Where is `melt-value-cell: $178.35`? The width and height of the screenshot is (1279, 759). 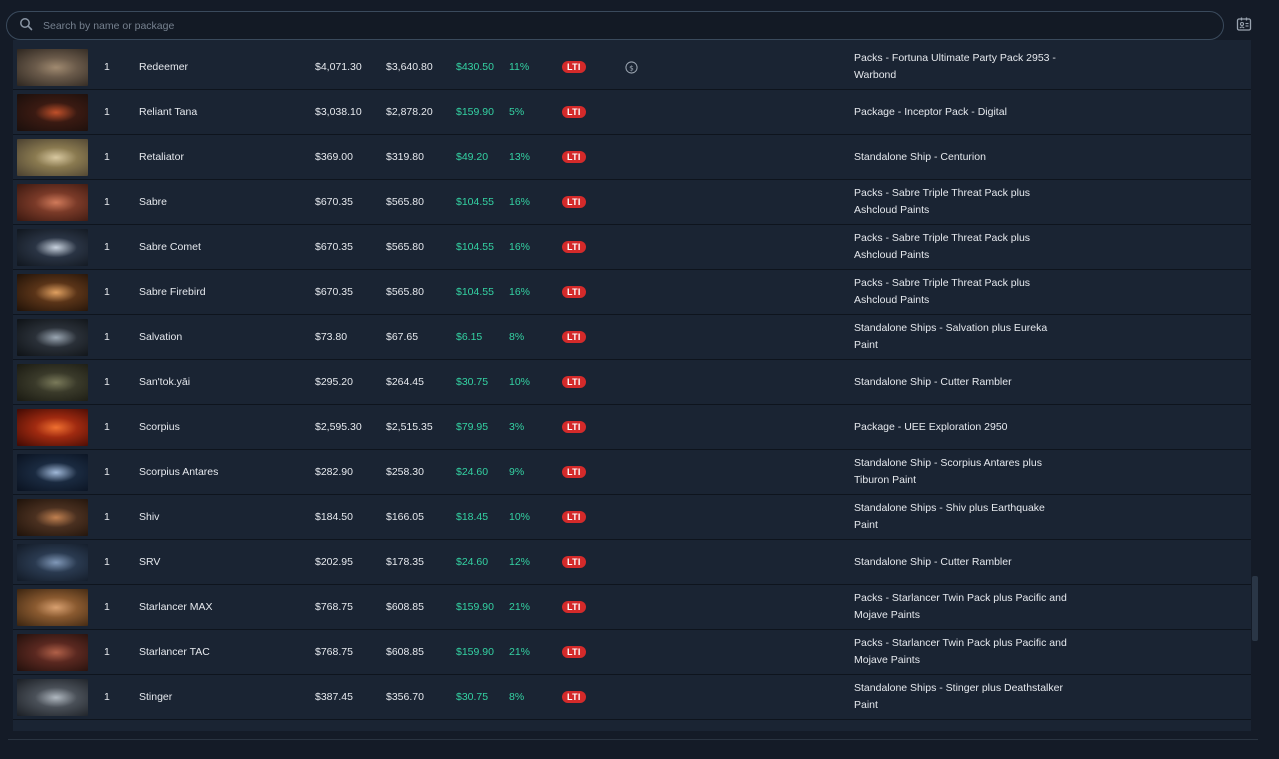
melt-value-cell: $178.35 is located at coordinates (405, 562).